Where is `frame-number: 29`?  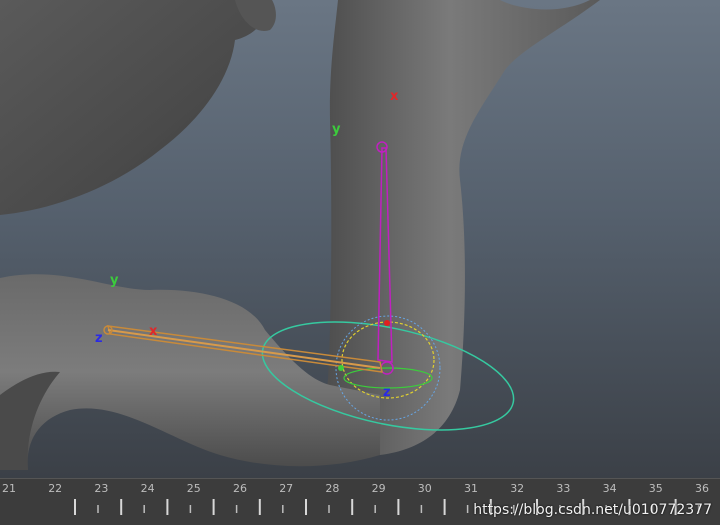 frame-number: 29 is located at coordinates (379, 488).